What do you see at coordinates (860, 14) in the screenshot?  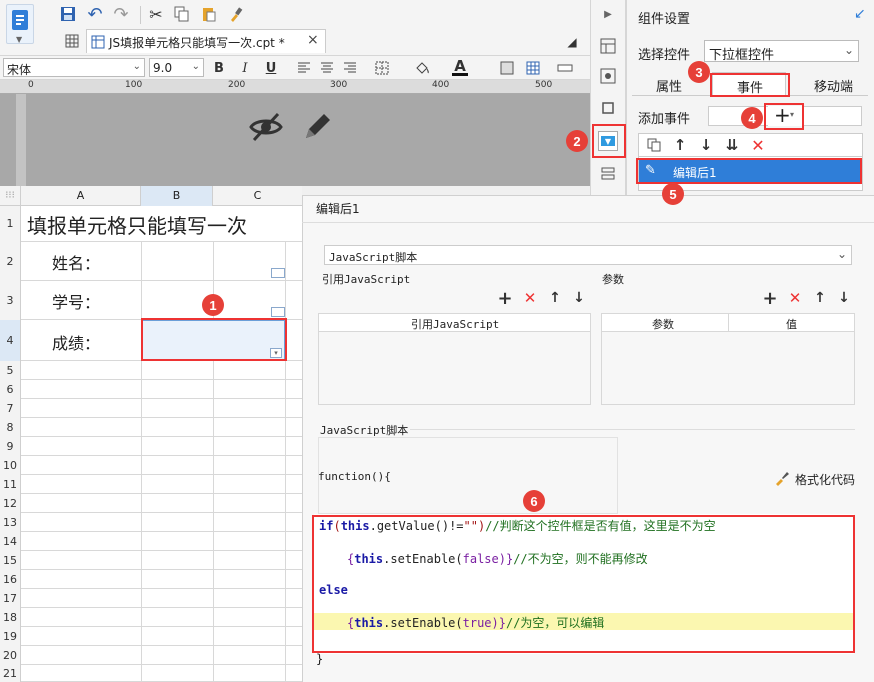 I see `panel-collapse-icon: ↙` at bounding box center [860, 14].